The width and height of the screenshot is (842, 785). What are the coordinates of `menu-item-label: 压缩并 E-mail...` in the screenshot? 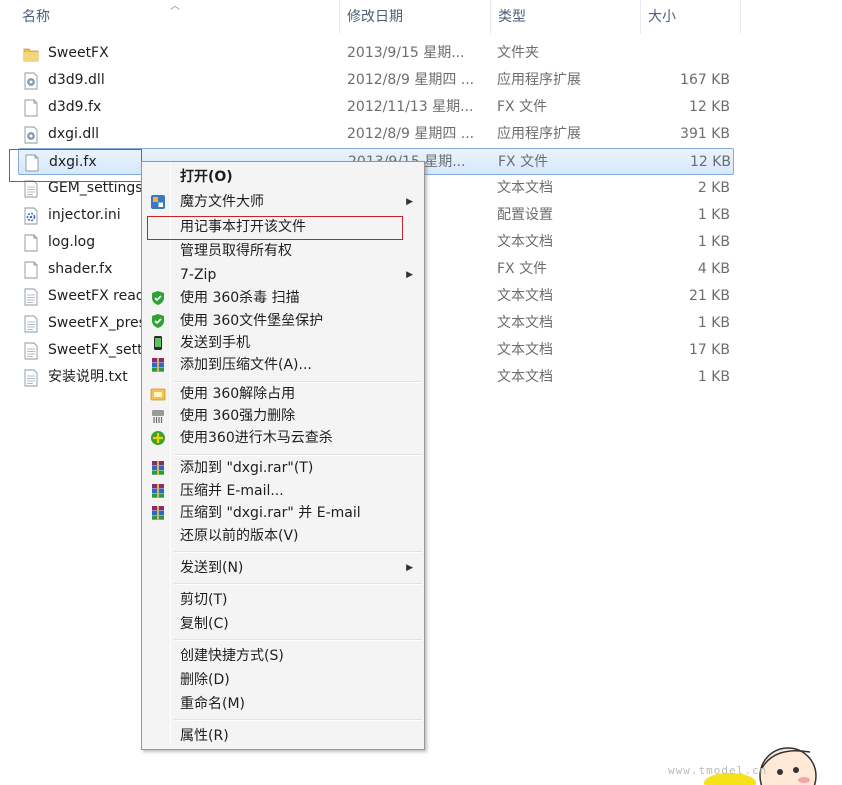 It's located at (232, 491).